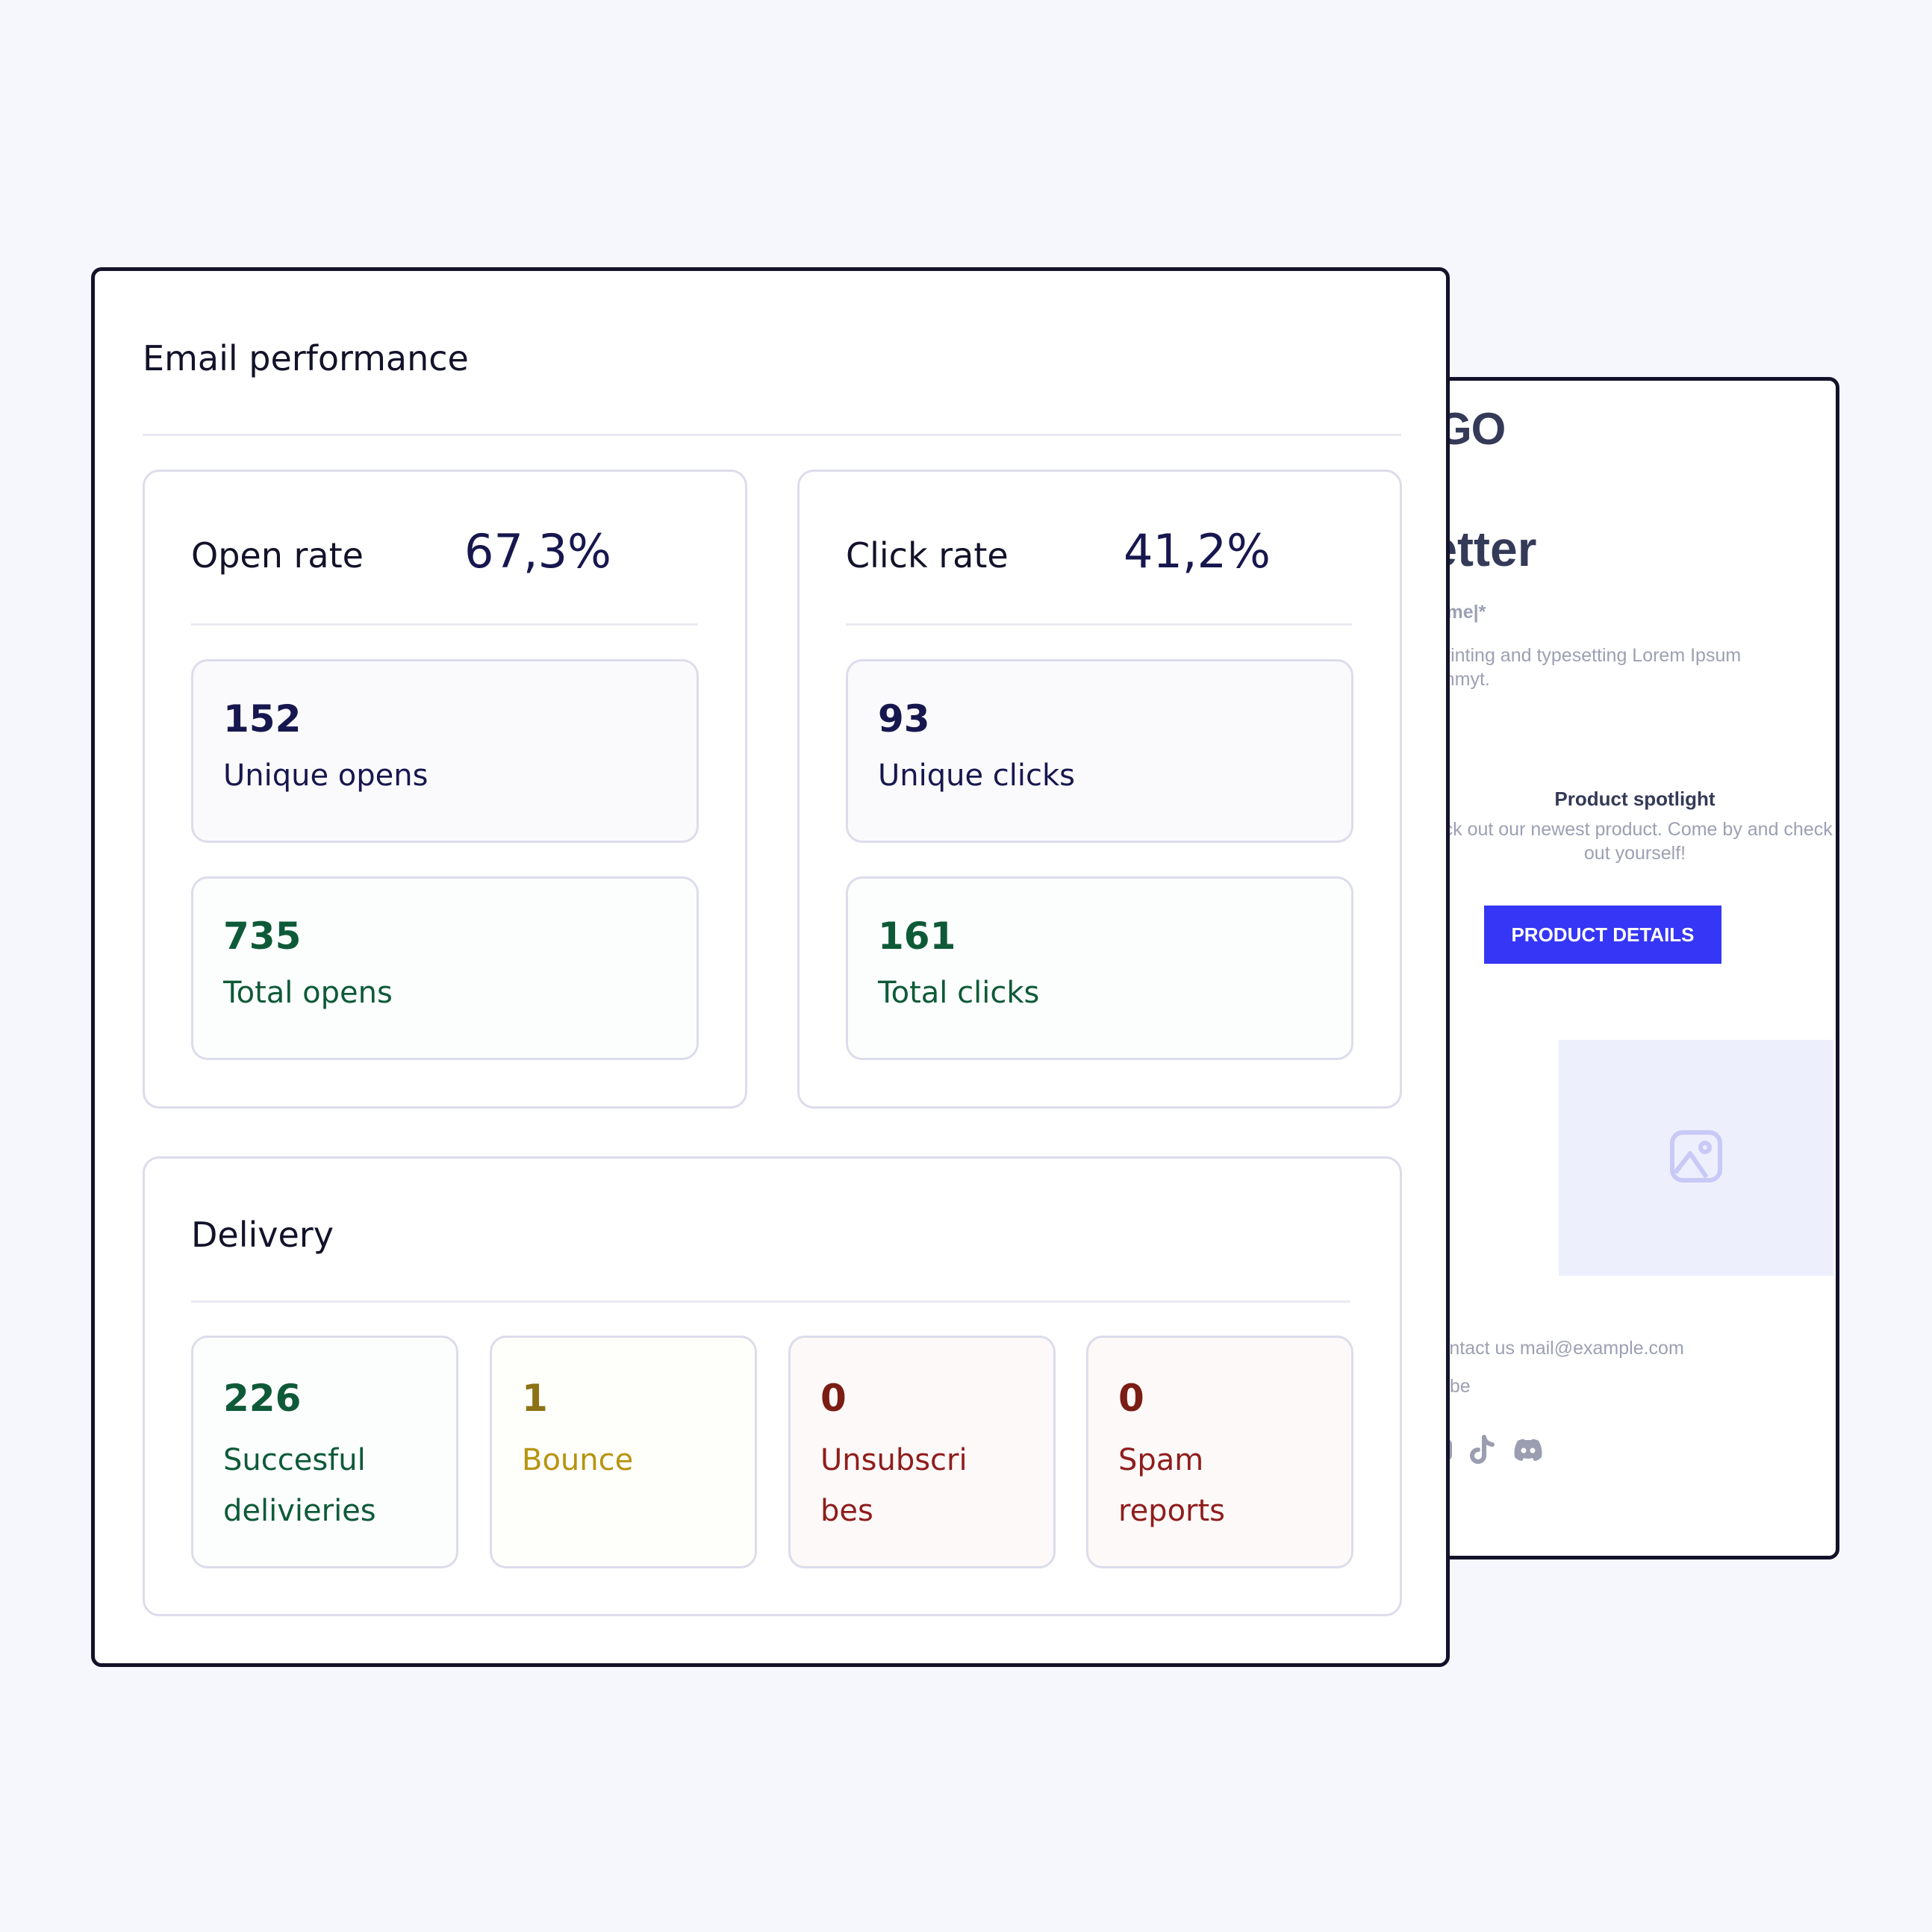  Describe the element at coordinates (894, 1486) in the screenshot. I see `unsubscribes-label: Unsubscribes` at that location.